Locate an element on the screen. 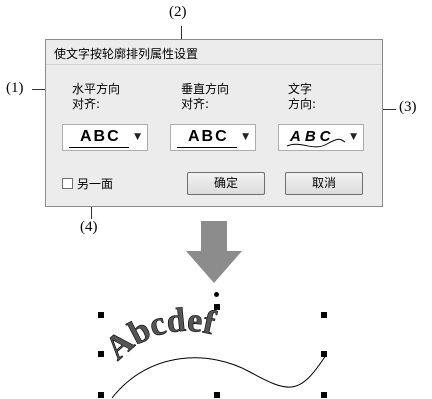  rotation-handle is located at coordinates (216, 294).